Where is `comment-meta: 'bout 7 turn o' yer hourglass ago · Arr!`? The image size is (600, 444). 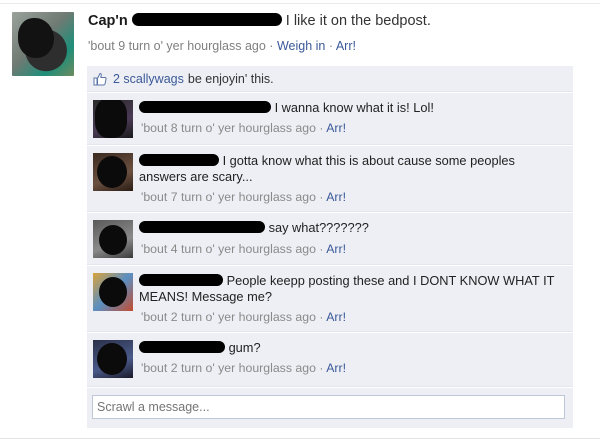 comment-meta: 'bout 7 turn o' yer hourglass ago · Arr! is located at coordinates (243, 197).